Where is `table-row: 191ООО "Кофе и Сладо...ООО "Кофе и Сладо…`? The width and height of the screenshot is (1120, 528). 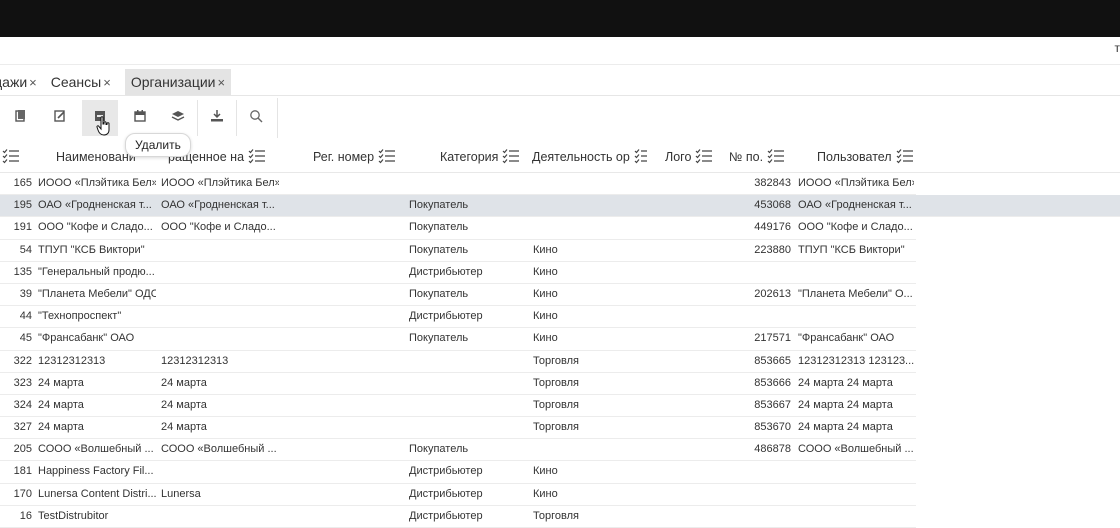 table-row: 191ООО "Кофе и Сладо...ООО "Кофе и Сладо… is located at coordinates (458, 228).